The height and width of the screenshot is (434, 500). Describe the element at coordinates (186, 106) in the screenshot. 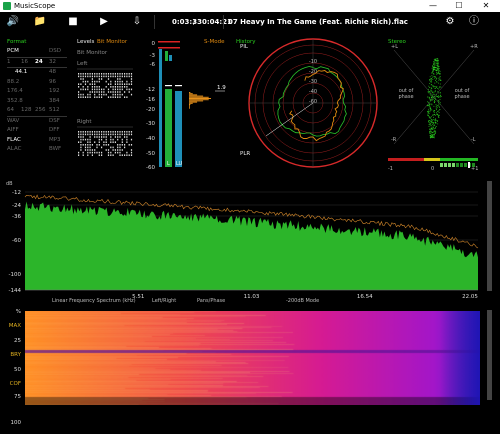

I see `level-meter: 0 -3 -6 -12 -16 -20 -30 -40 -50 -60 L LU 1.9` at that location.